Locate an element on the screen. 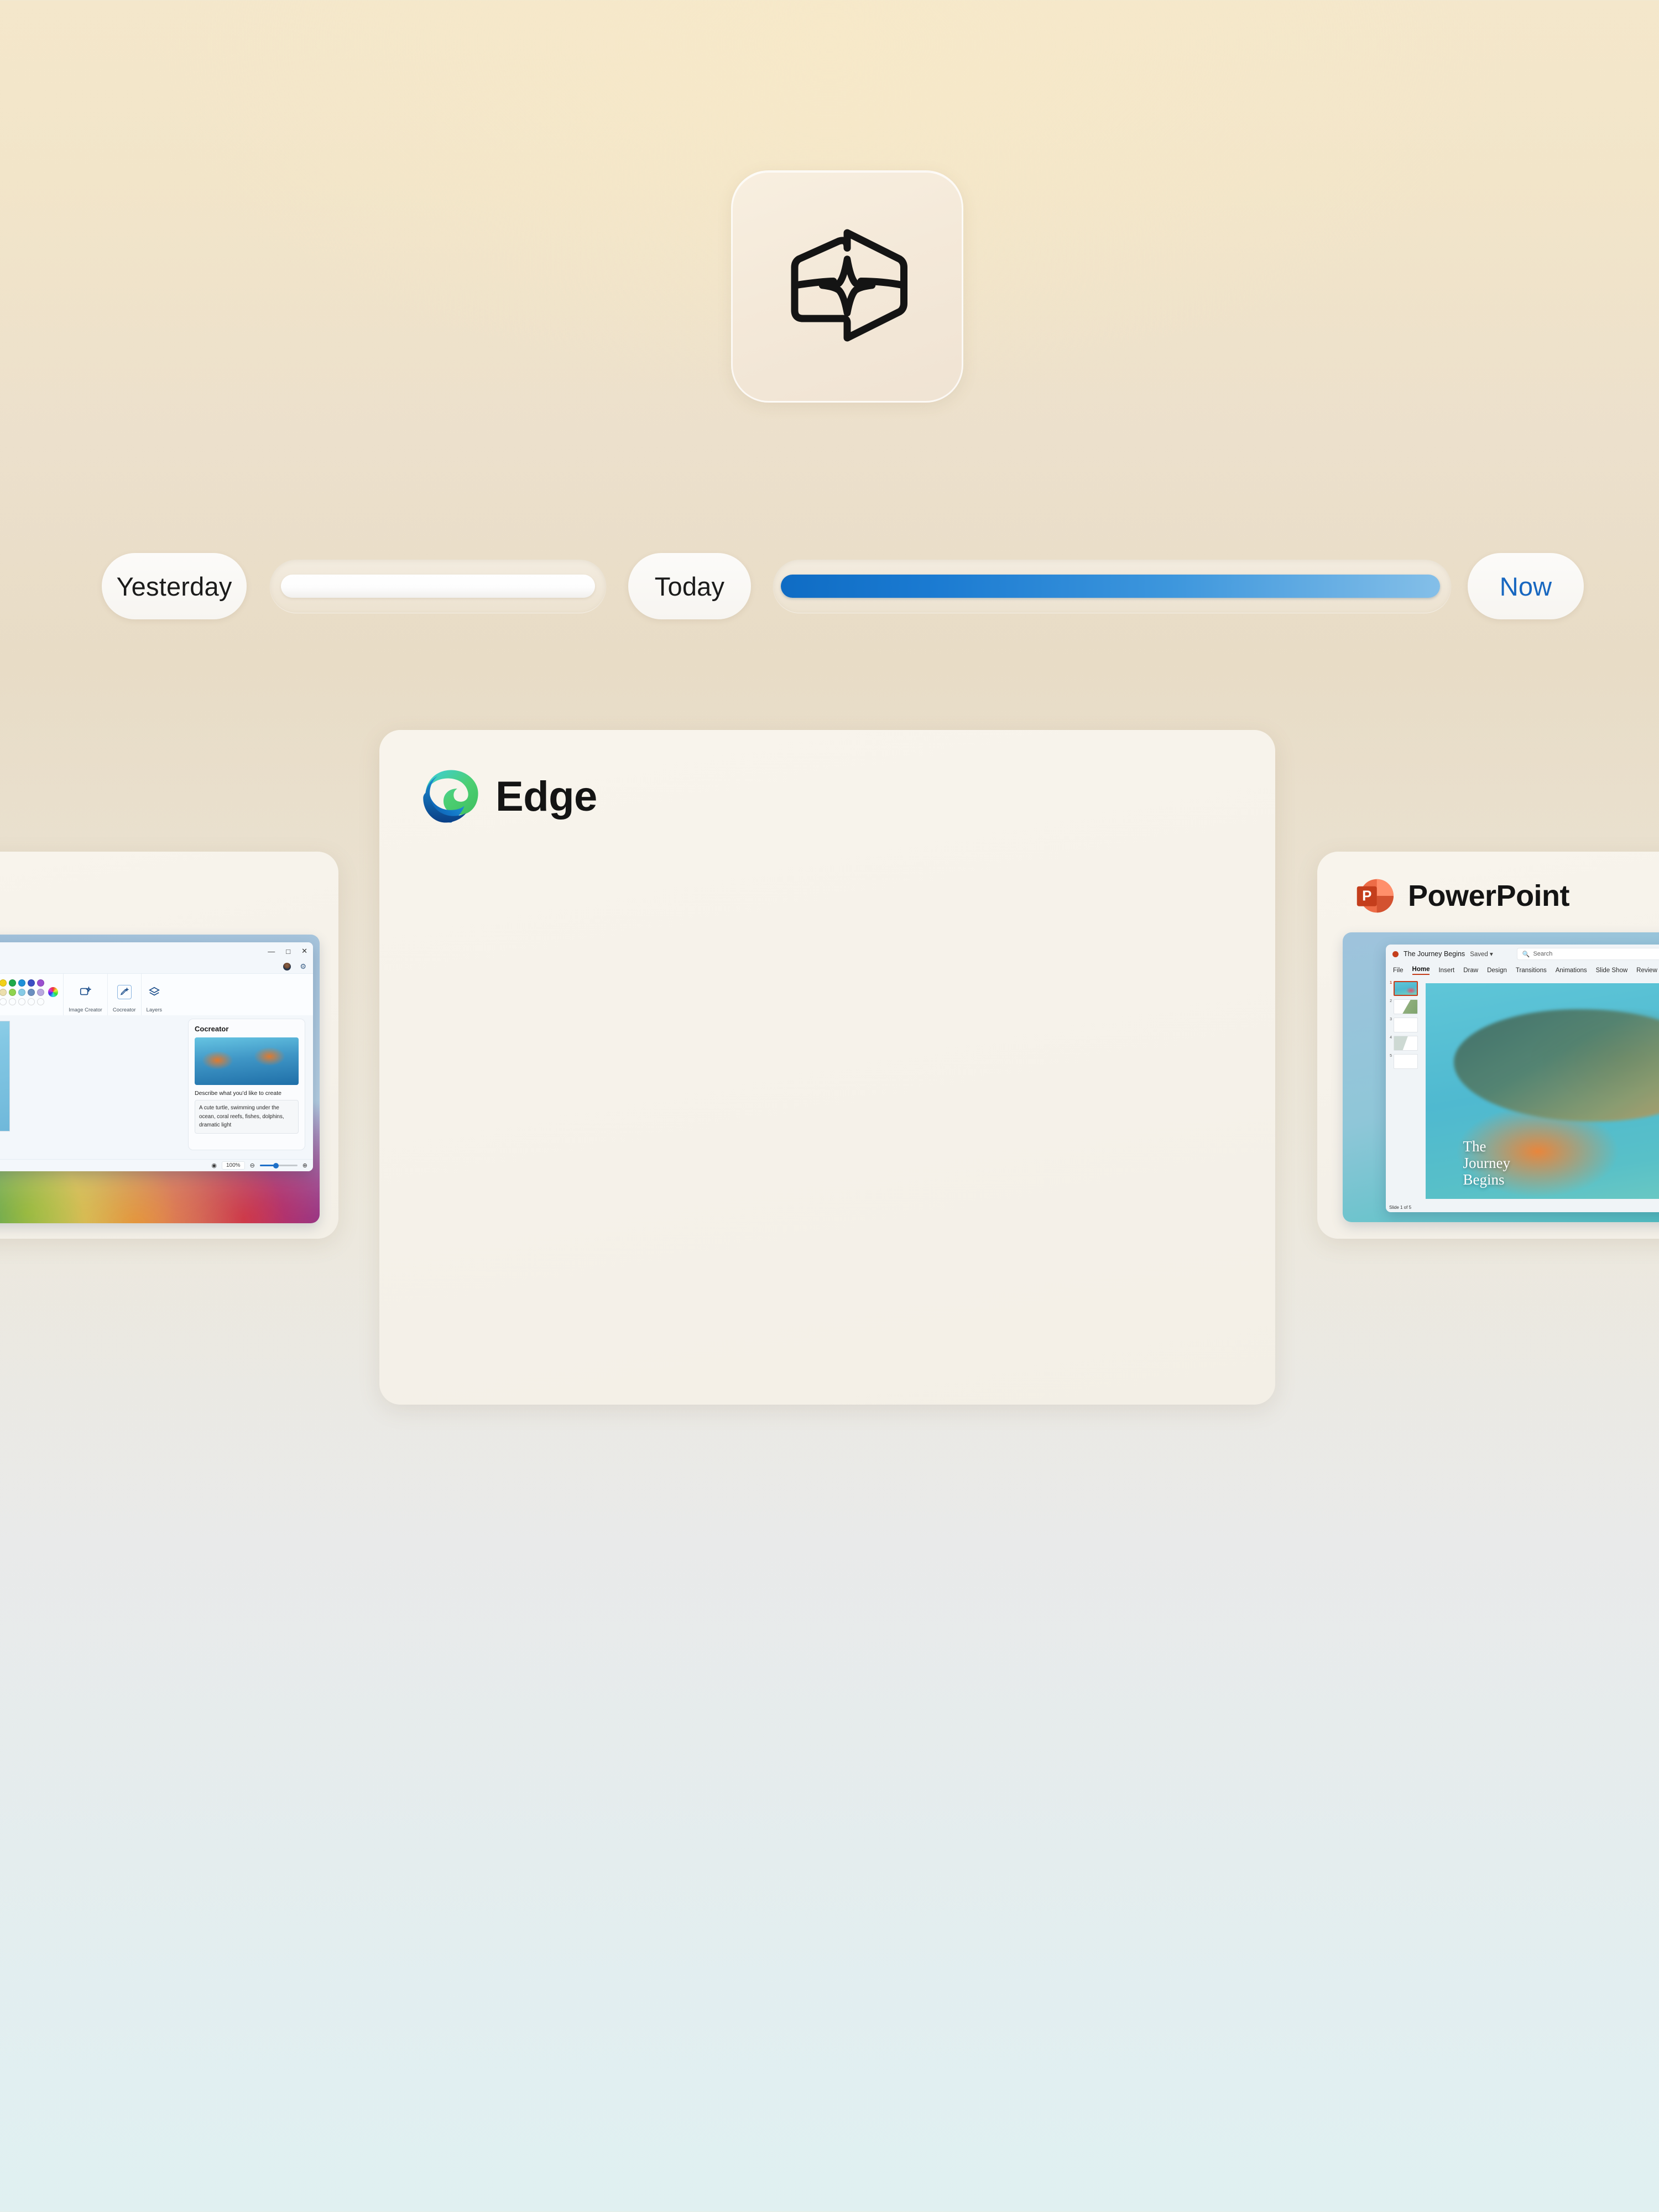  paint-screenshot: — □ ✕ ⚙ Too is located at coordinates (160, 1079).